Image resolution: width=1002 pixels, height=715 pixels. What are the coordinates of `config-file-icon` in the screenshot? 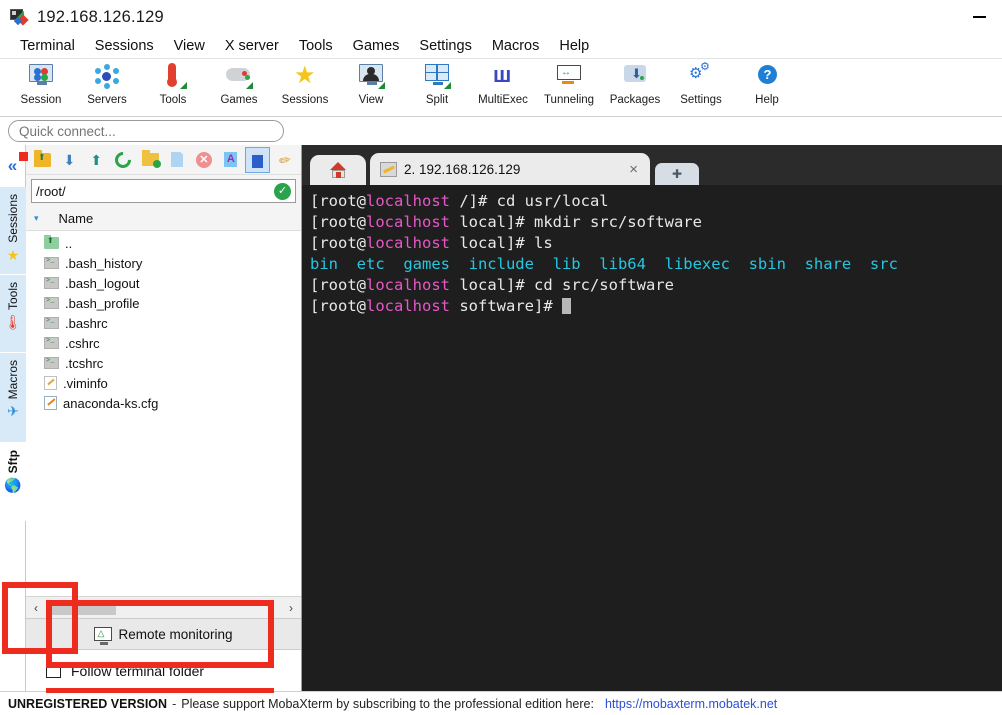 It's located at (50, 403).